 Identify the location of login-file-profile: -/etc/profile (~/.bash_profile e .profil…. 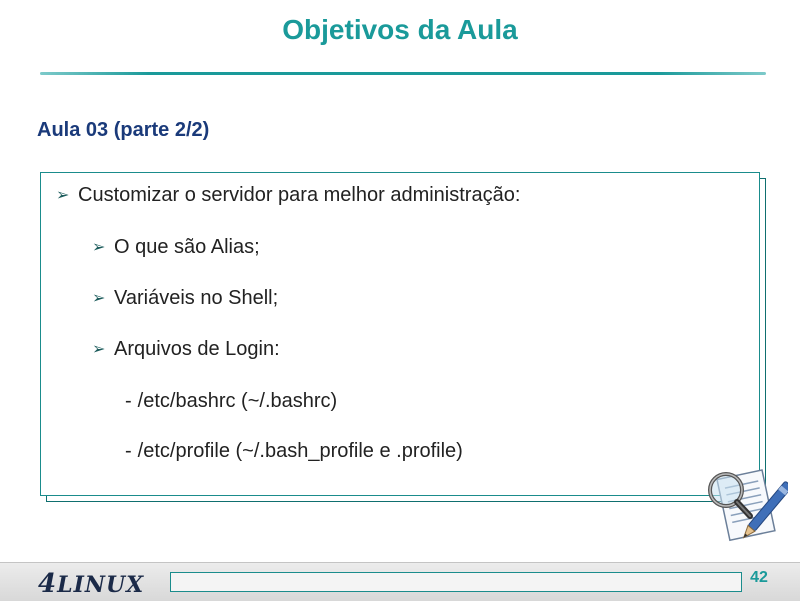
(294, 451).